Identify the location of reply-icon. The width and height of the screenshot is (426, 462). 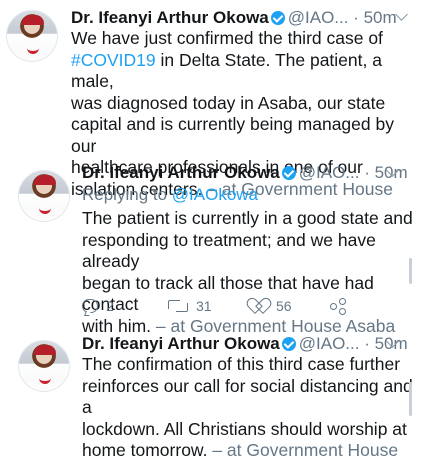
(90, 306).